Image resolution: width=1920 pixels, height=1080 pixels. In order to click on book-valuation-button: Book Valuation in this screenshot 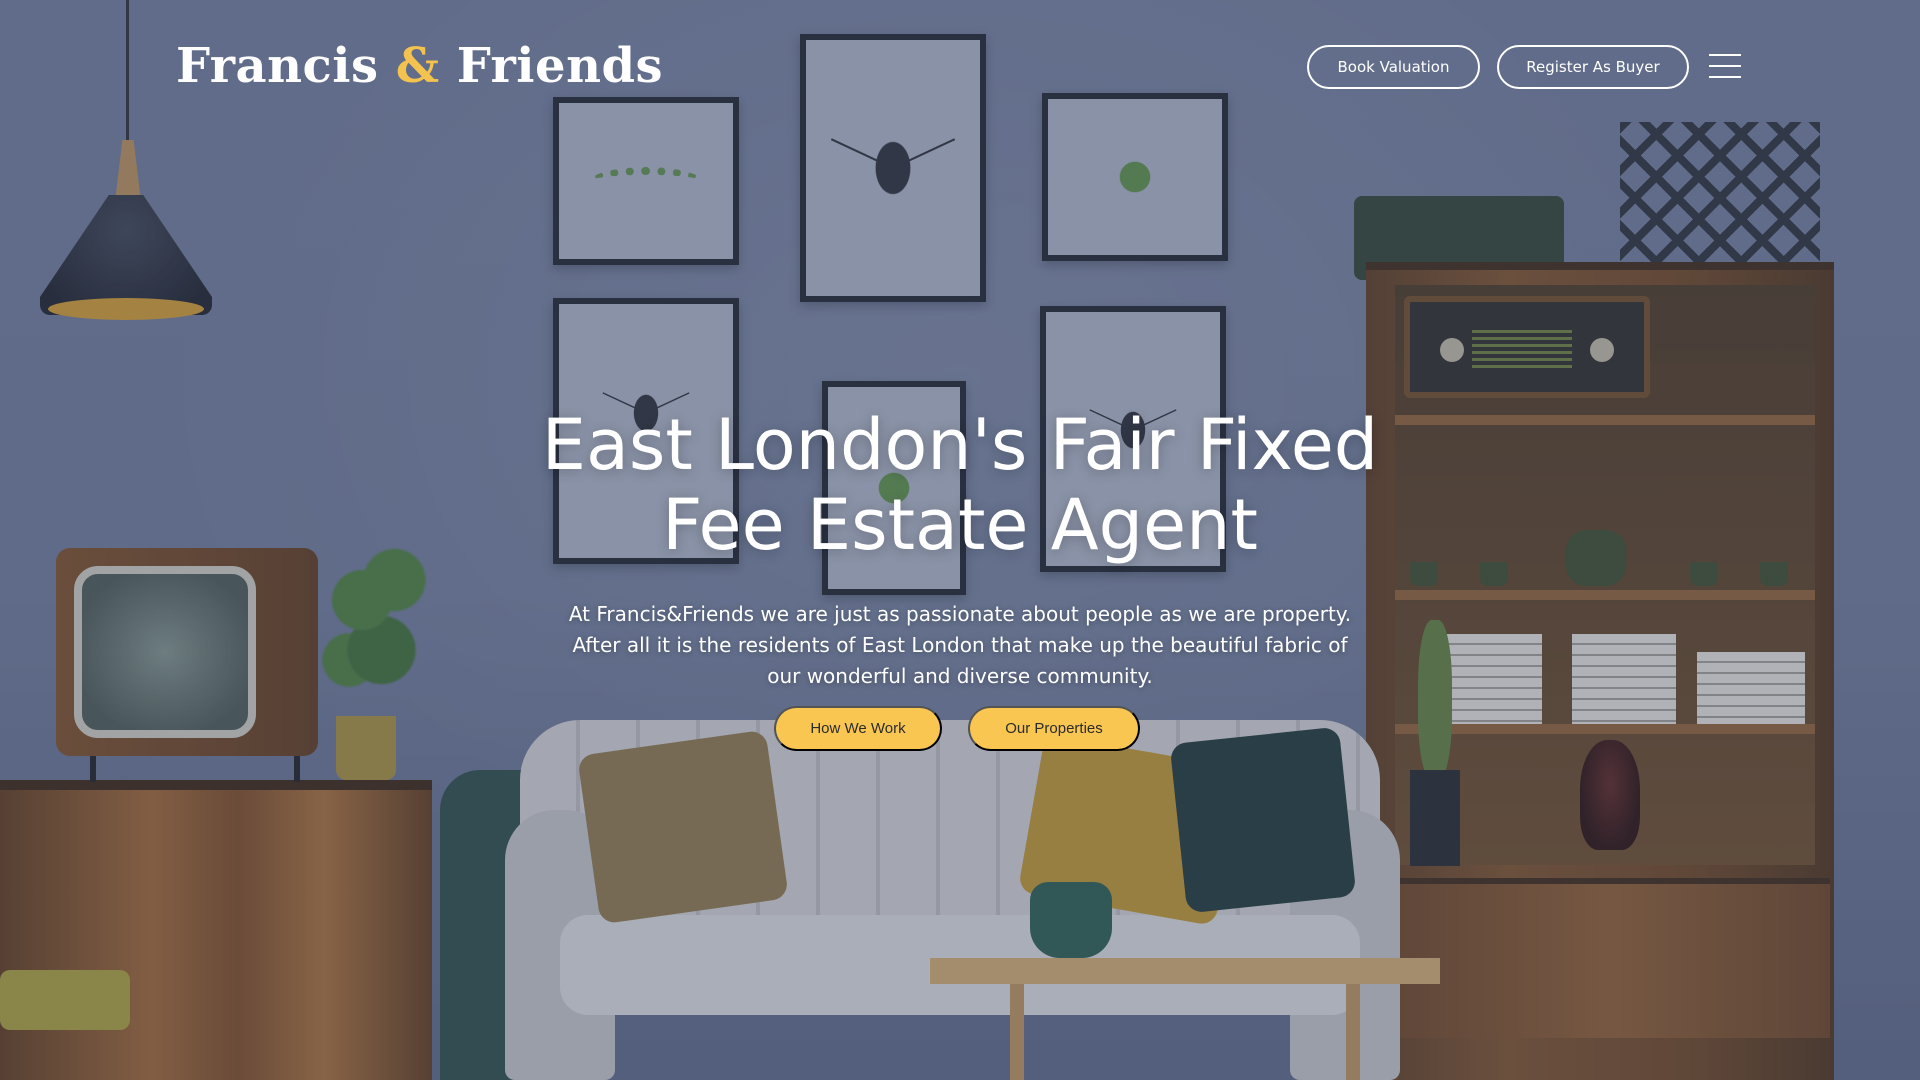, I will do `click(1393, 67)`.